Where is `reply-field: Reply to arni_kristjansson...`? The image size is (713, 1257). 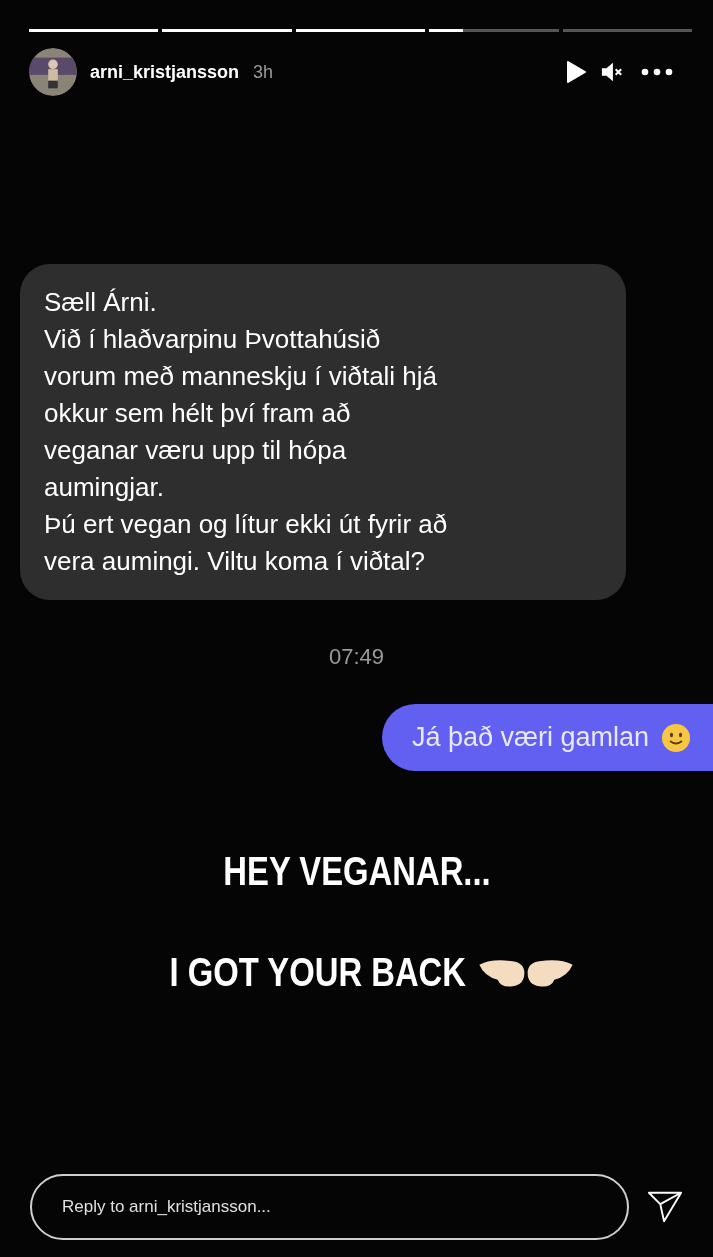
reply-field: Reply to arni_kristjansson... is located at coordinates (329, 1207).